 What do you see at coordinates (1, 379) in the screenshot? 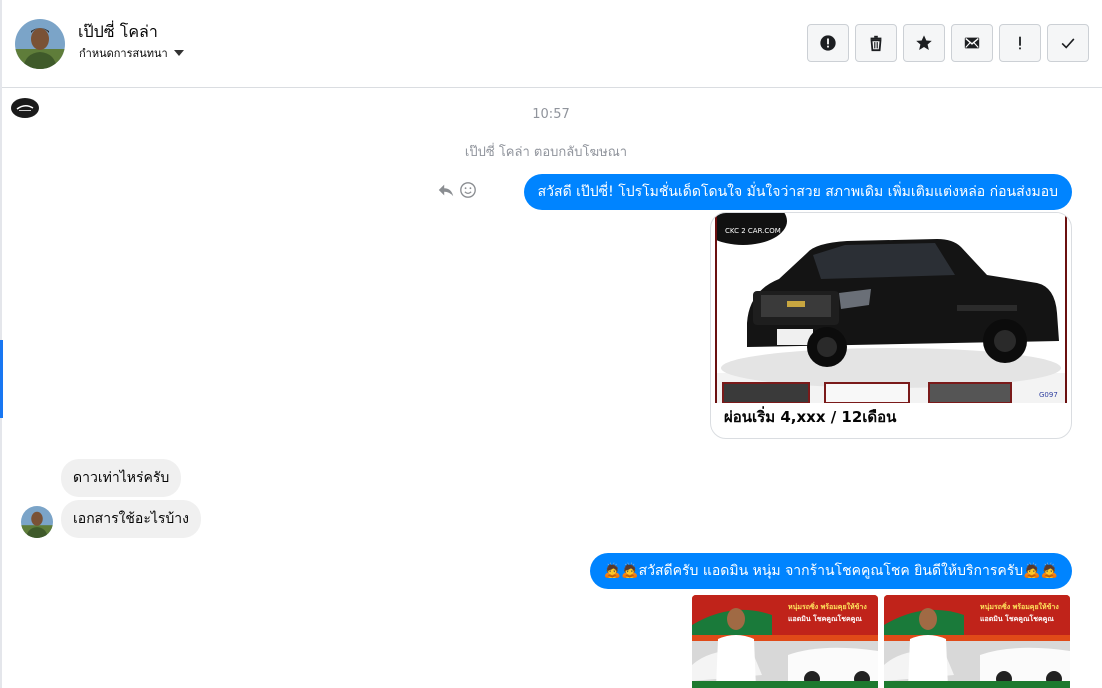
I see `active-thread-indicator` at bounding box center [1, 379].